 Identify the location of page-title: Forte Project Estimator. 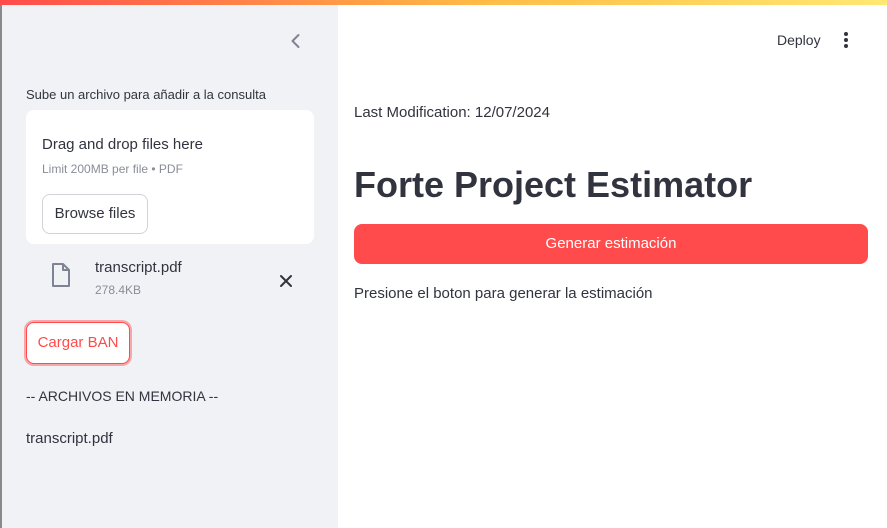
(553, 184).